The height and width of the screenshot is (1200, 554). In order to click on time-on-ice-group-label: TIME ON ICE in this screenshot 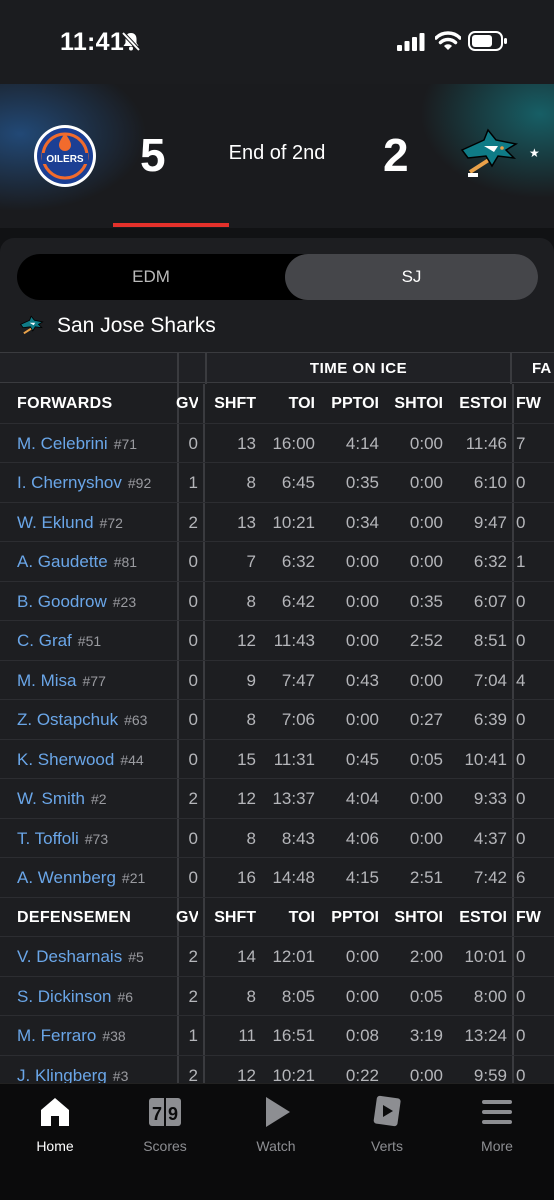, I will do `click(358, 368)`.